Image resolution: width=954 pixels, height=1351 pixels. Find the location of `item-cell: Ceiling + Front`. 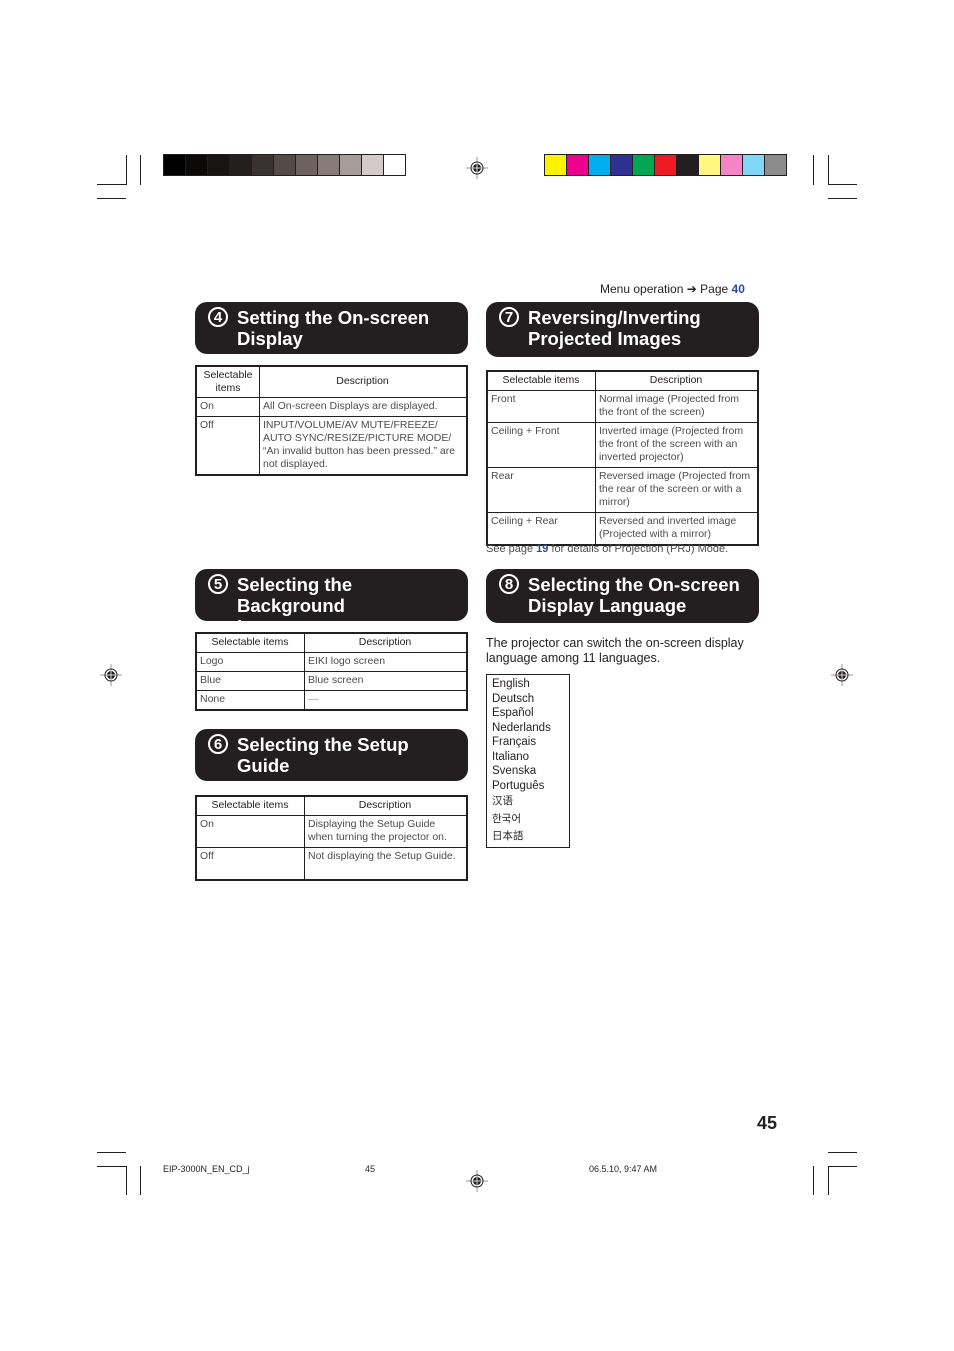

item-cell: Ceiling + Front is located at coordinates (541, 445).